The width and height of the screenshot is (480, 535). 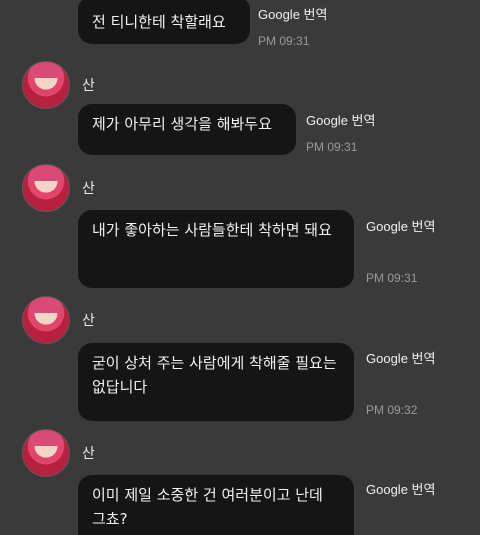 I want to click on message-bubble: 이미 제일 소중한 건 여러분이고 난데 그쵸?, so click(x=216, y=505).